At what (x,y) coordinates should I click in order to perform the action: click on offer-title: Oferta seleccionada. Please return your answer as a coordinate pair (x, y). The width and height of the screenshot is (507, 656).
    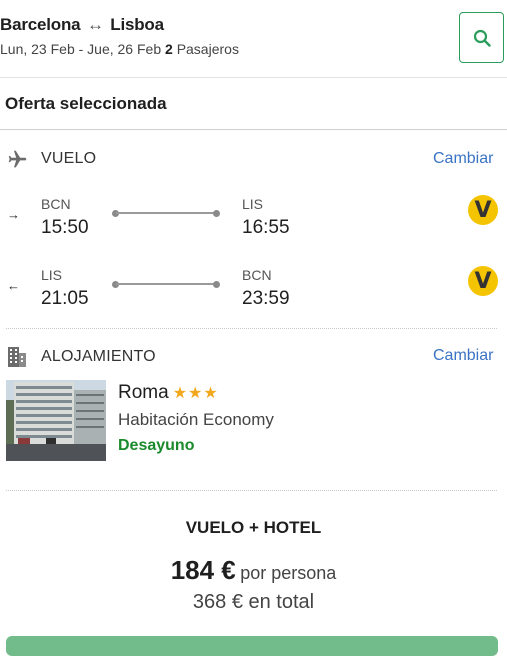
    Looking at the image, I should click on (86, 103).